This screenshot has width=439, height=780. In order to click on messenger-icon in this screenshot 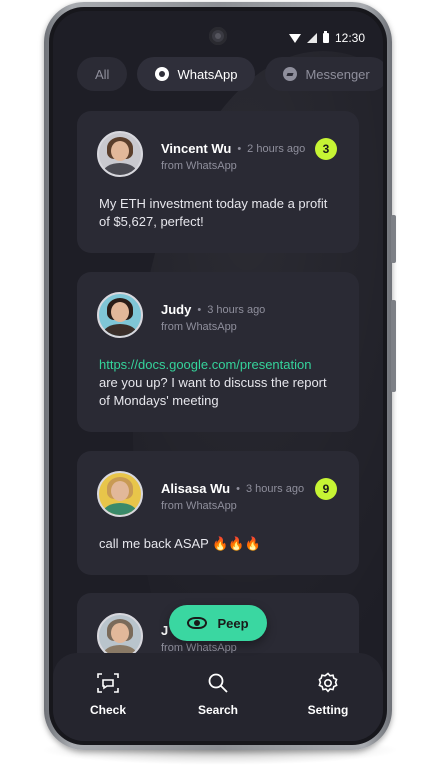, I will do `click(290, 74)`.